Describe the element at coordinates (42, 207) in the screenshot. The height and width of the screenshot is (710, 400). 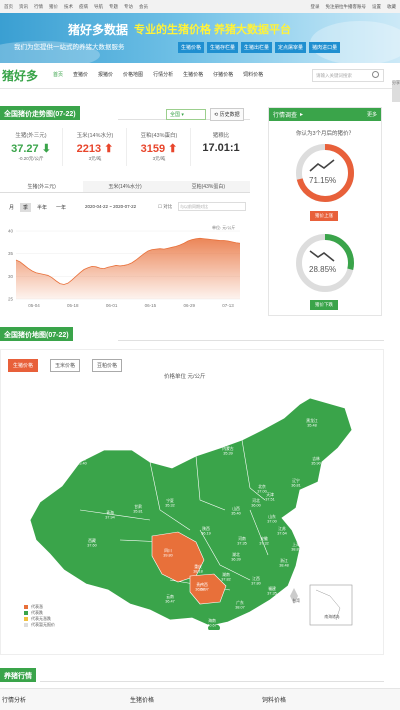
I see `period-half-year: 半年` at that location.